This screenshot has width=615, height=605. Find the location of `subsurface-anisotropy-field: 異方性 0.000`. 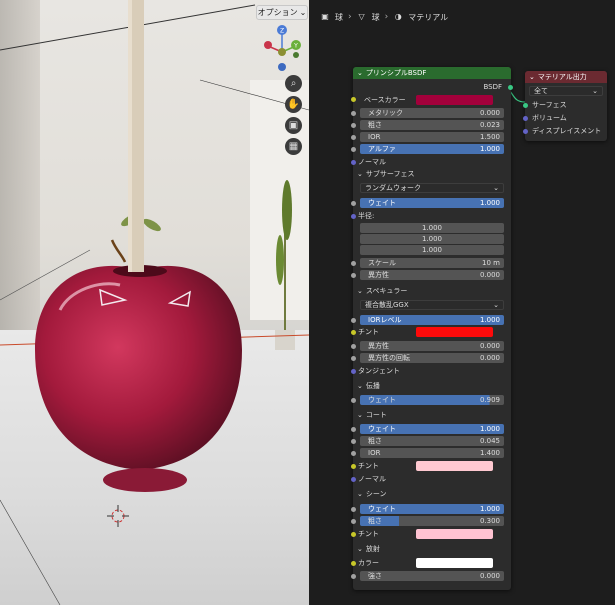

subsurface-anisotropy-field: 異方性 0.000 is located at coordinates (432, 275).